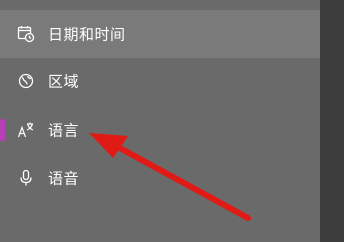  What do you see at coordinates (2, 130) in the screenshot?
I see `selected-indicator` at bounding box center [2, 130].